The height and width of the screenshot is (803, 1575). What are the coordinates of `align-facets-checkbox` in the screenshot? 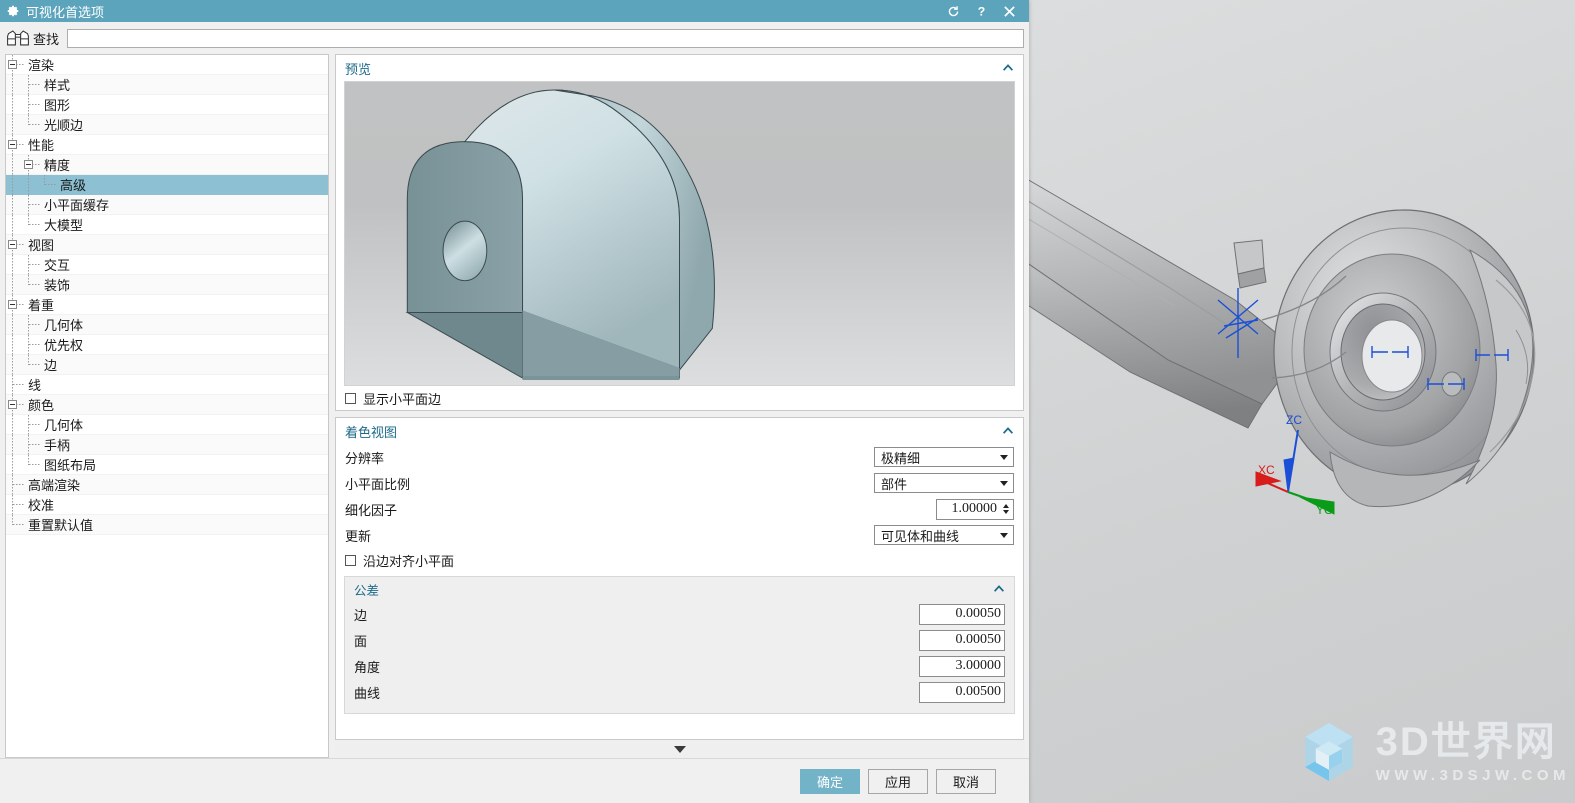 It's located at (350, 560).